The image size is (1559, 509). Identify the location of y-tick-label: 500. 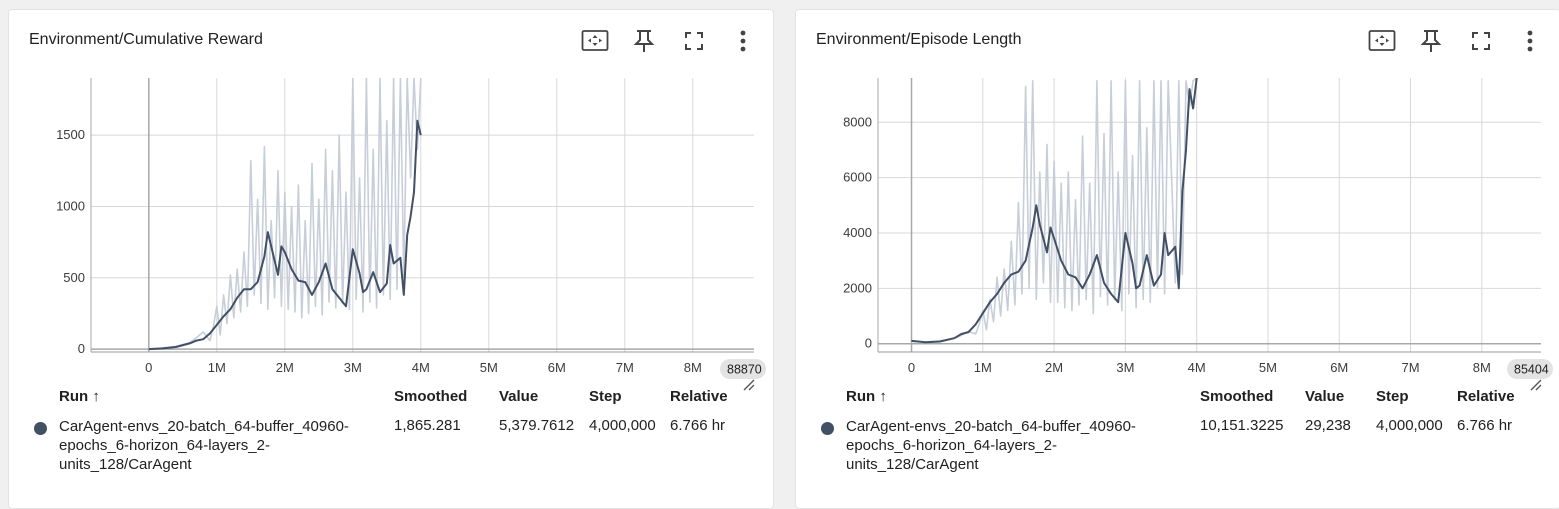
(74, 277).